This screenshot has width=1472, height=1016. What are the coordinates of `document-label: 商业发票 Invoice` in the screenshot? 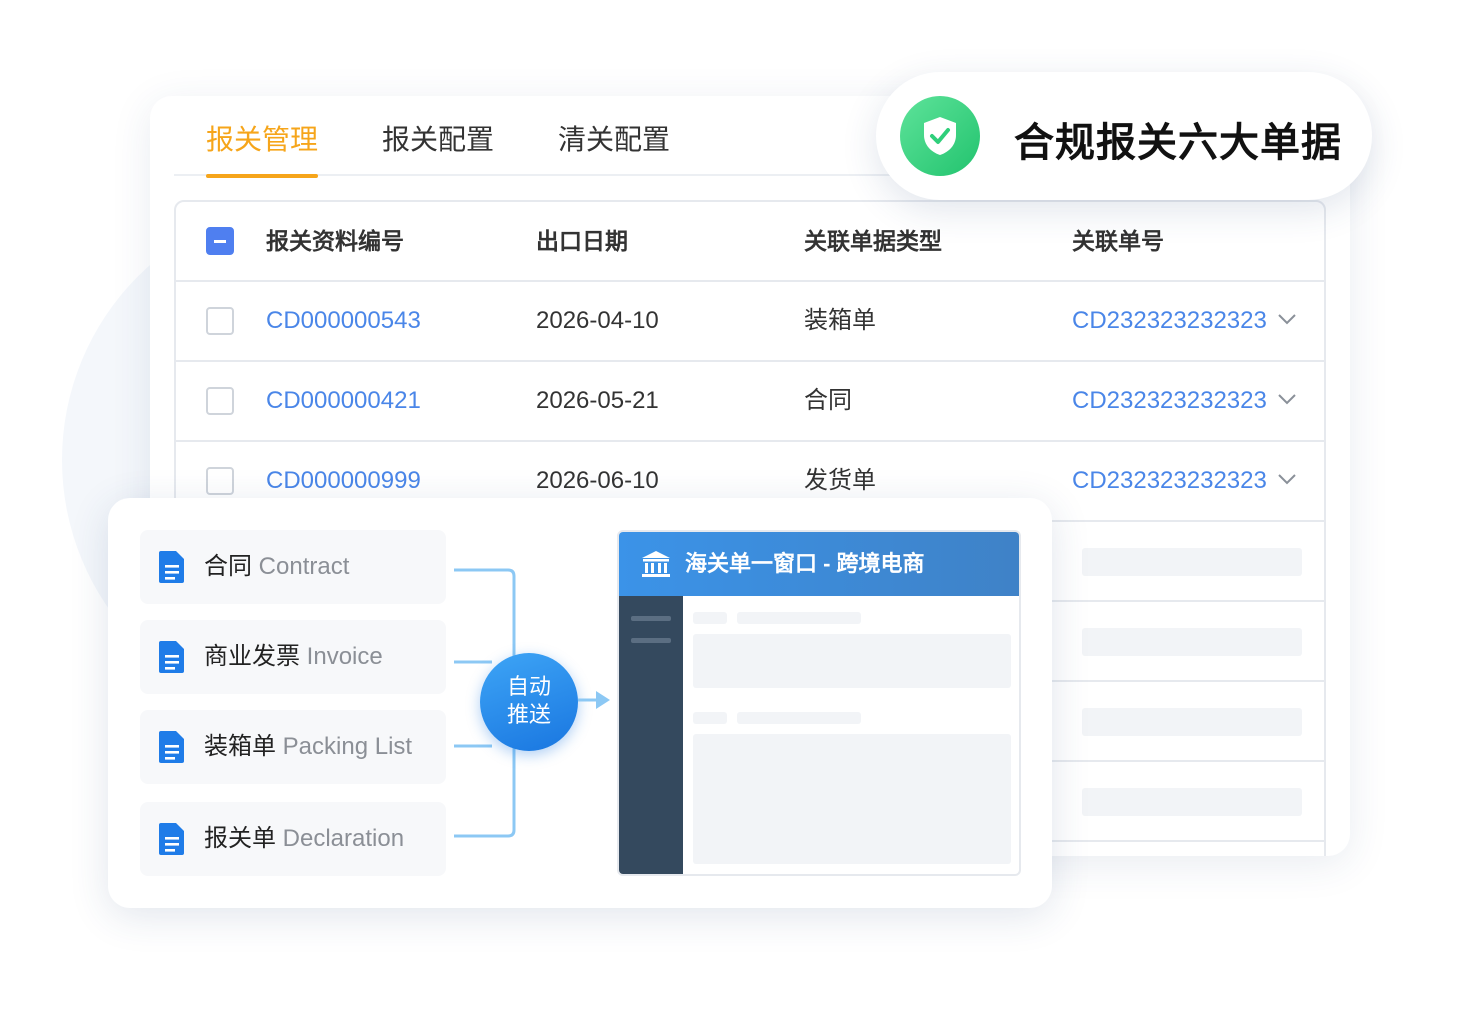 It's located at (293, 656).